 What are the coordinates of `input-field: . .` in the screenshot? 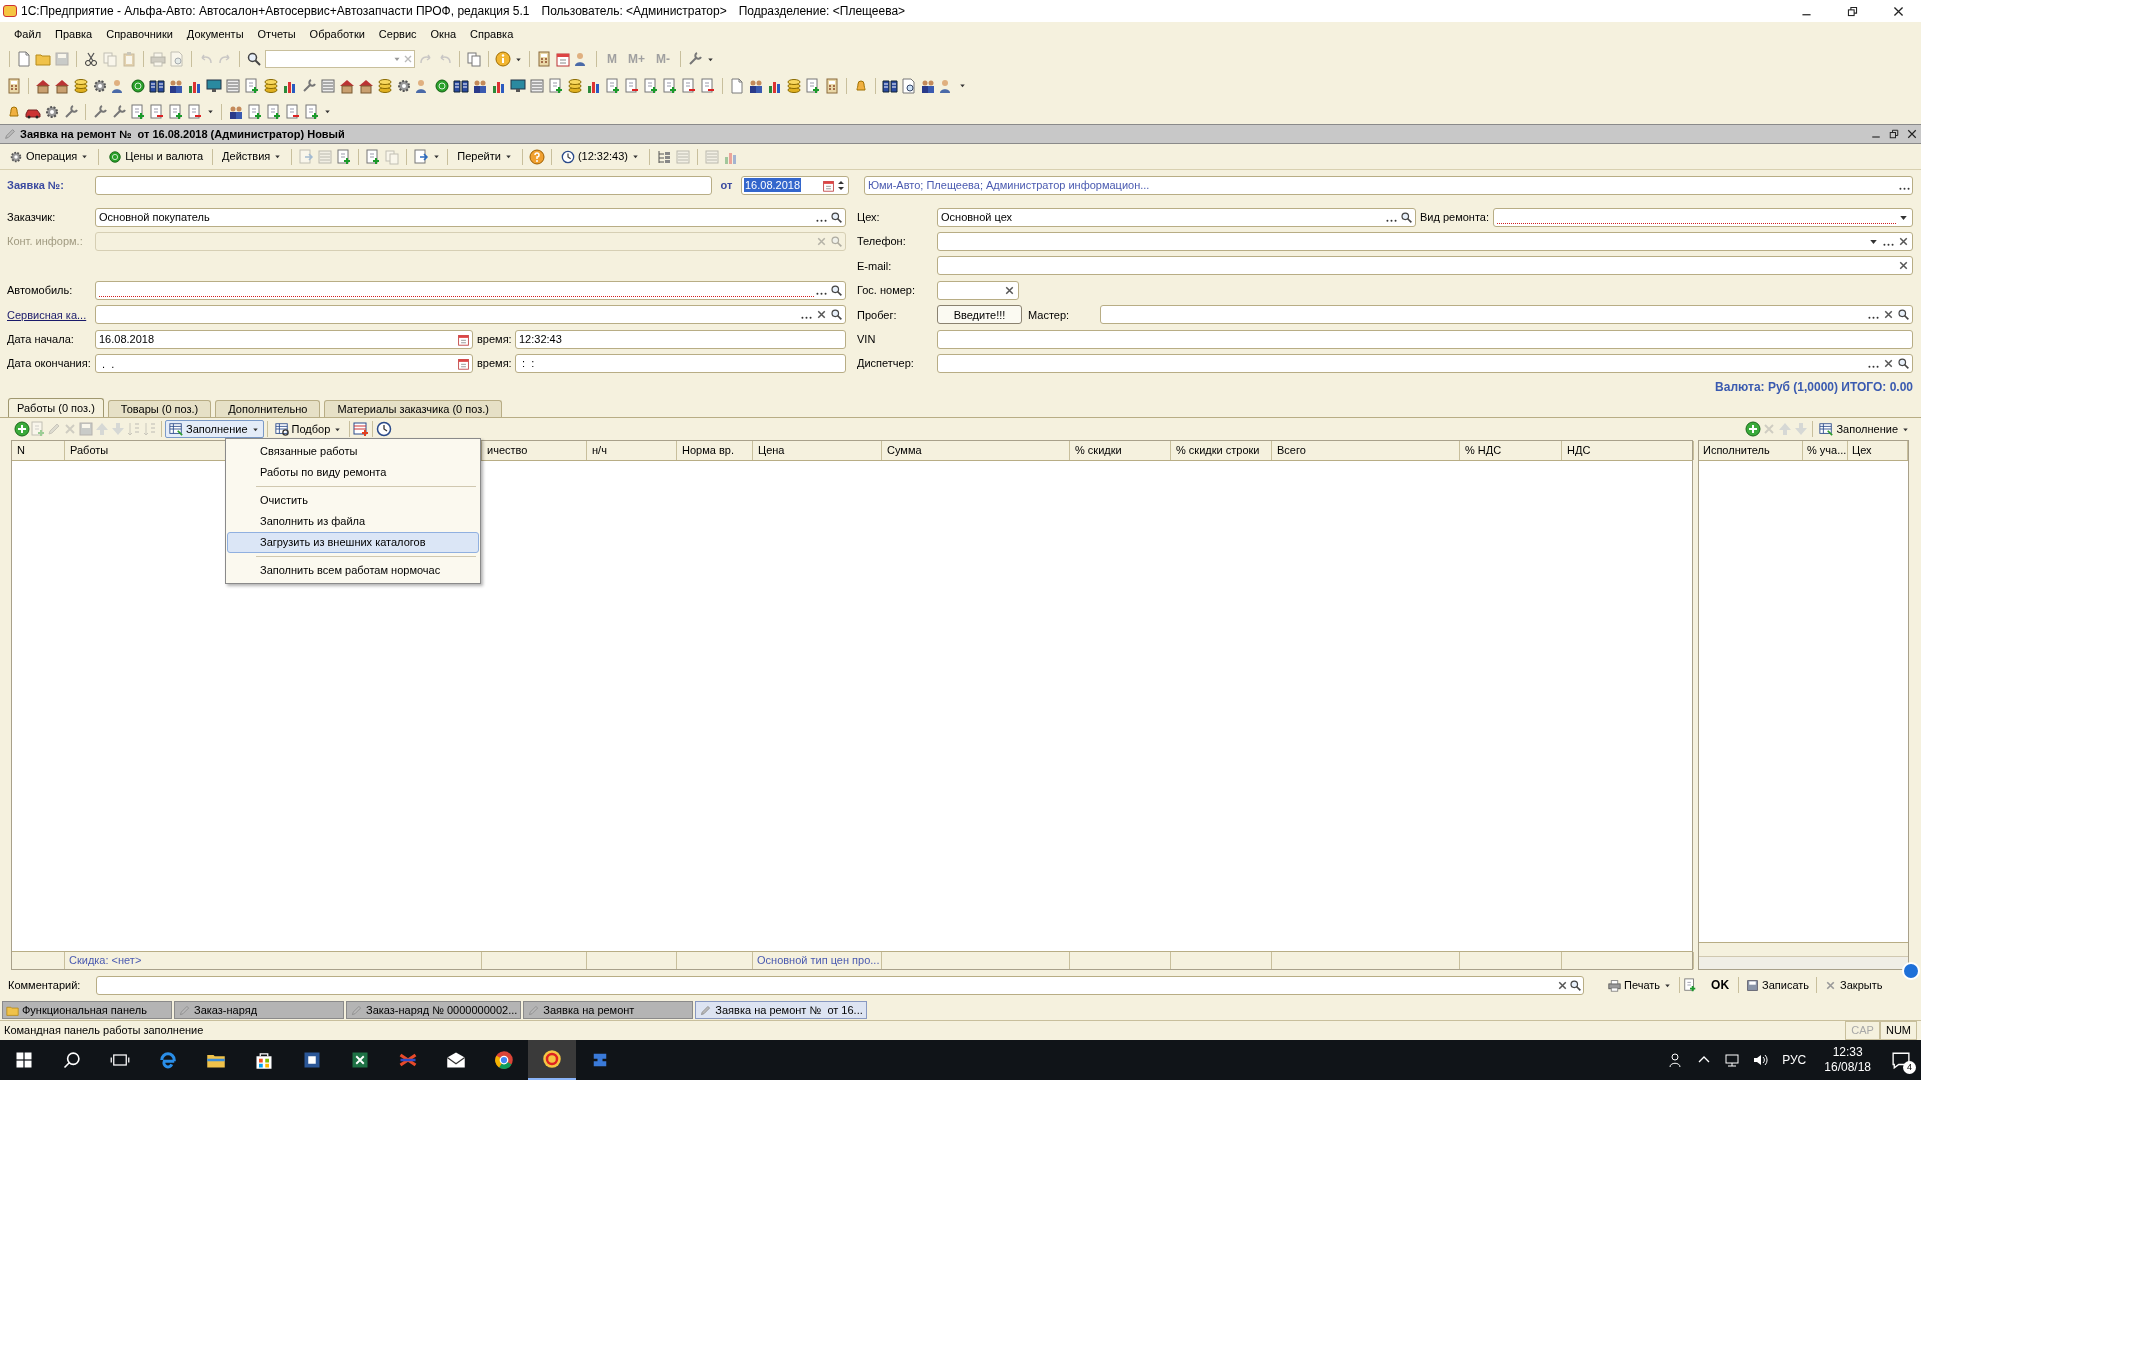 It's located at (284, 364).